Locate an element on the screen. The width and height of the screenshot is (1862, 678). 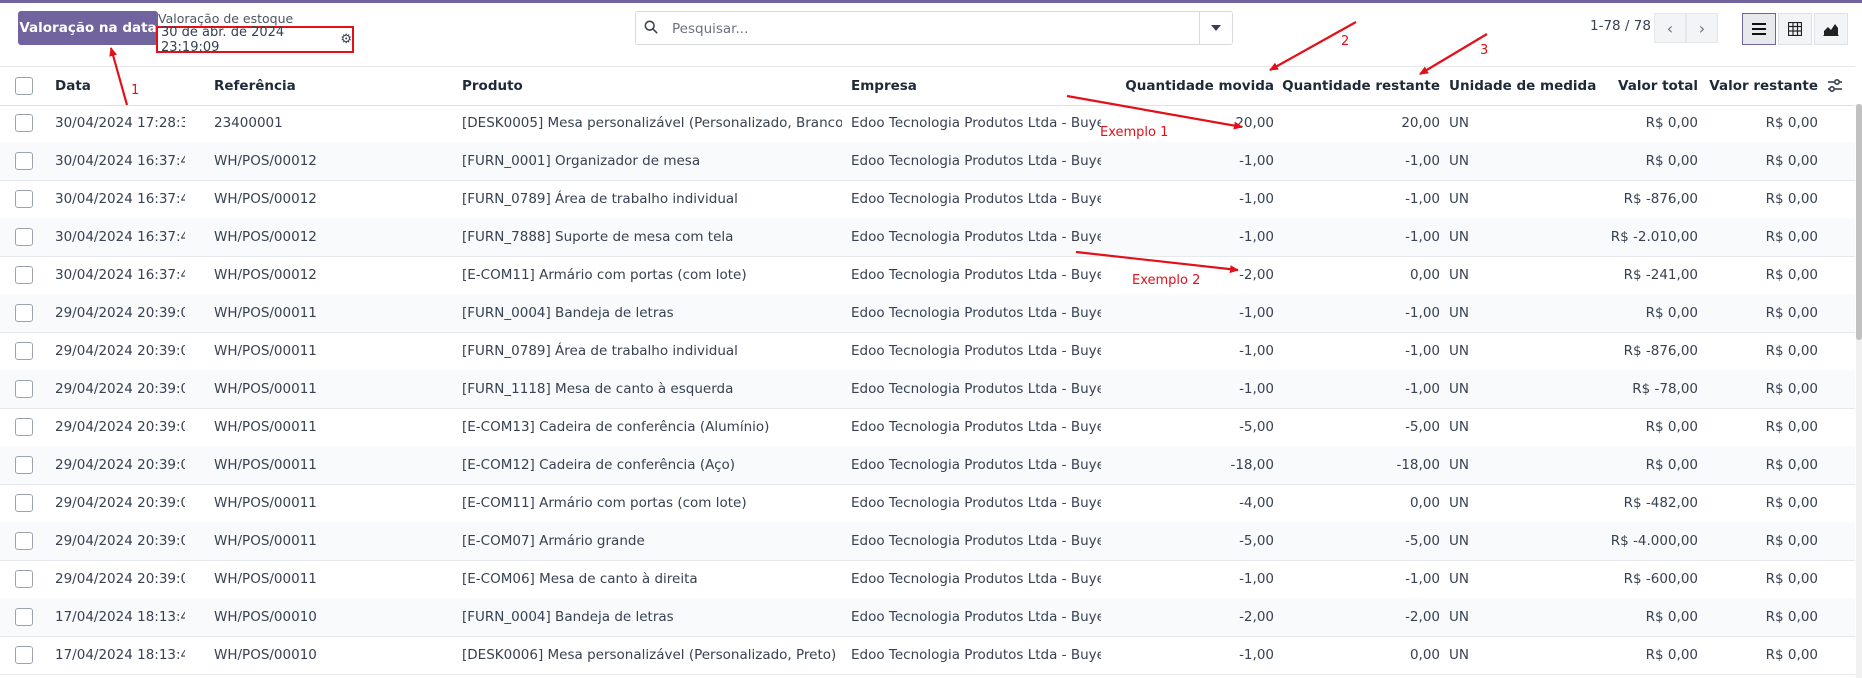
valuation-at-date-button: Valoração na data is located at coordinates (88, 28).